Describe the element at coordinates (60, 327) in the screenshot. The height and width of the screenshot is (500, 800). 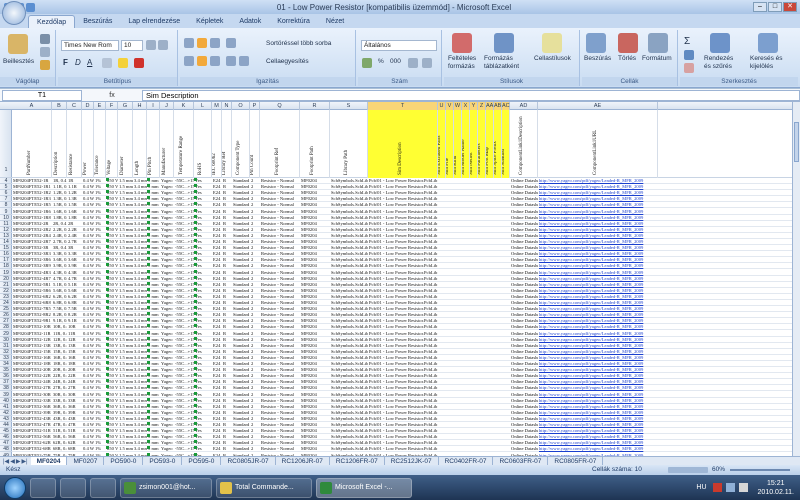
I see `table-cell: 10R, 0.4 W` at that location.